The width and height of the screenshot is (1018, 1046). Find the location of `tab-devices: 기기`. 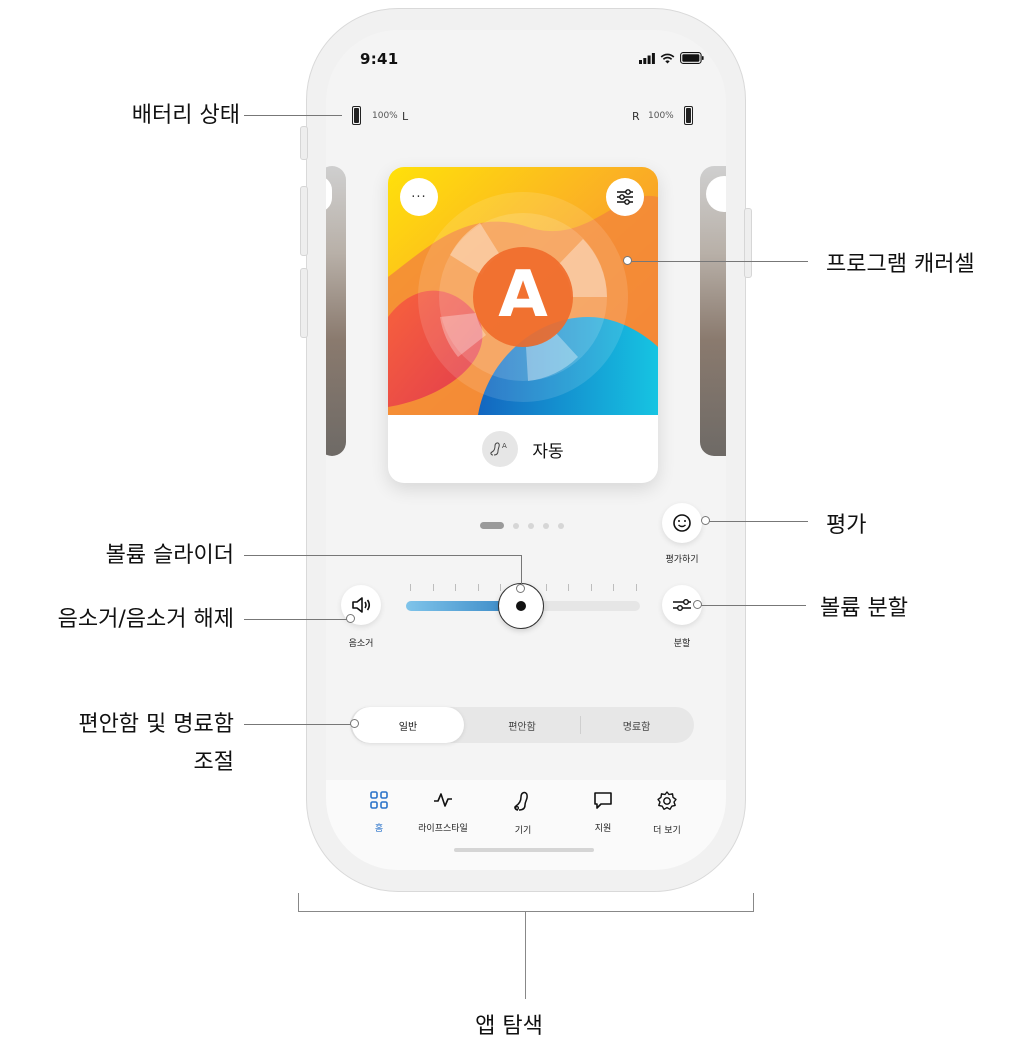

tab-devices: 기기 is located at coordinates (523, 813).